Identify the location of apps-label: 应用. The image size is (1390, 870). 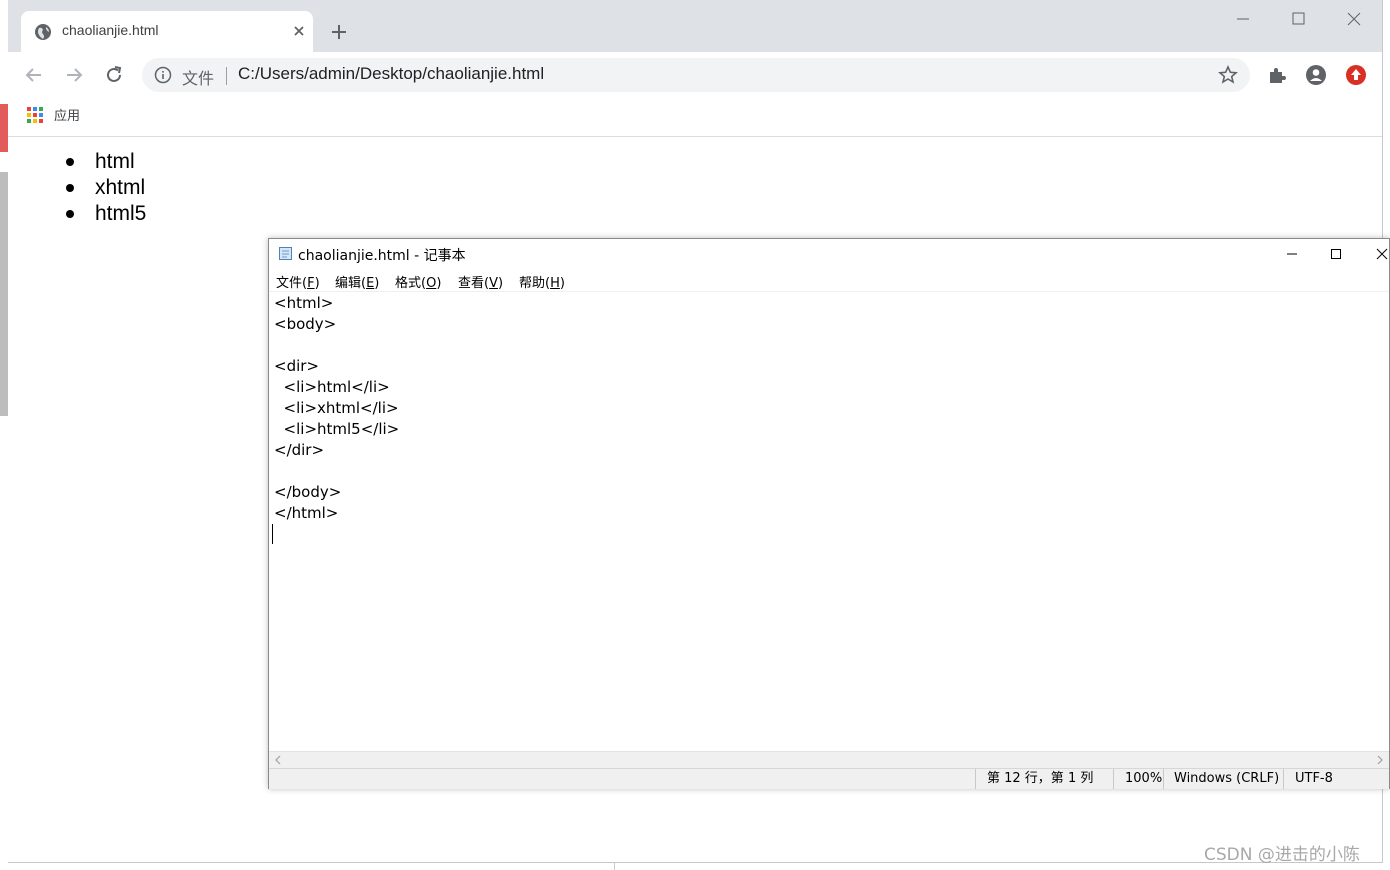
(67, 114).